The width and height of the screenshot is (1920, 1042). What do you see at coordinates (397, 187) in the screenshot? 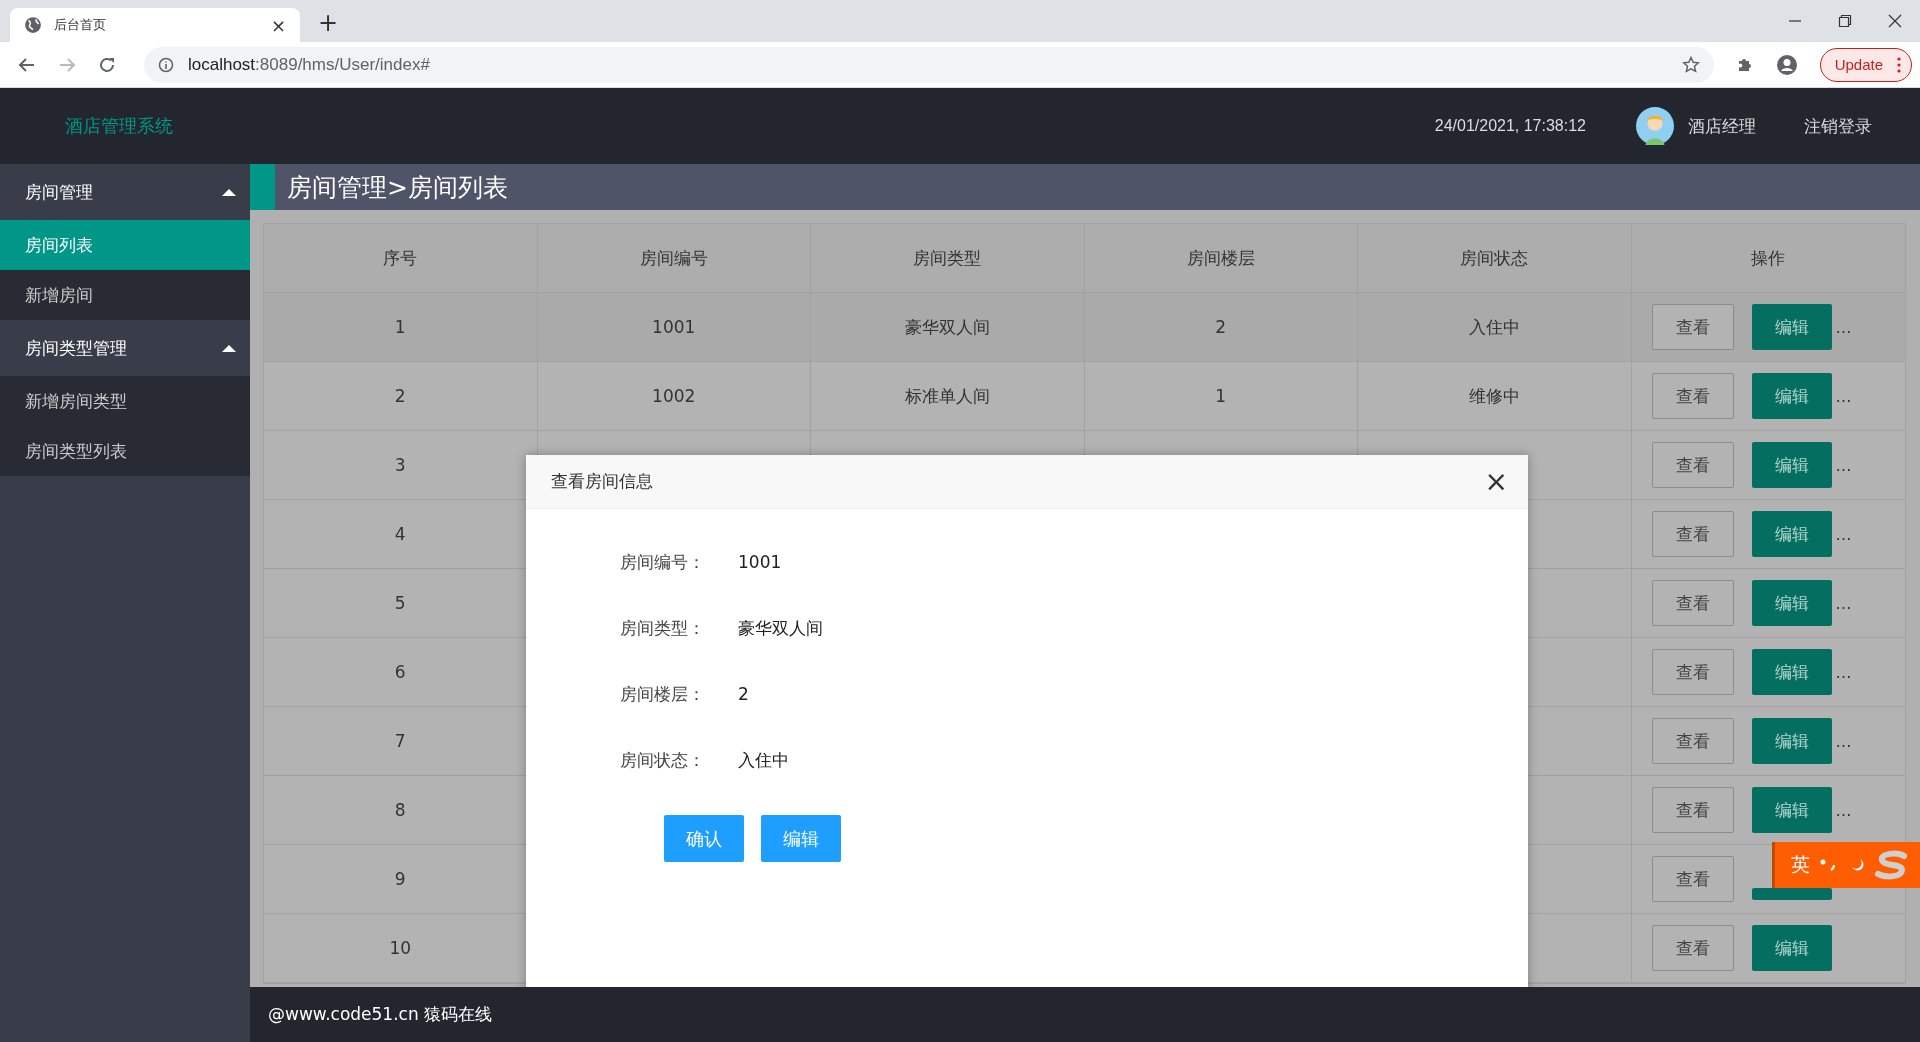
I see `breadcrumb: 房间管理>房间列表` at bounding box center [397, 187].